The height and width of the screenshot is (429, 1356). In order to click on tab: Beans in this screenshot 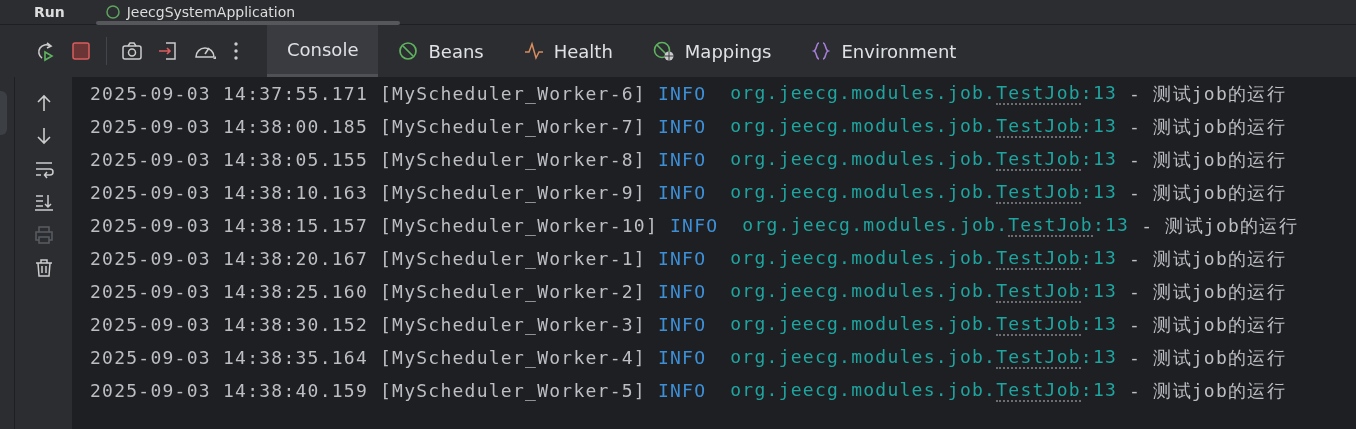, I will do `click(441, 51)`.